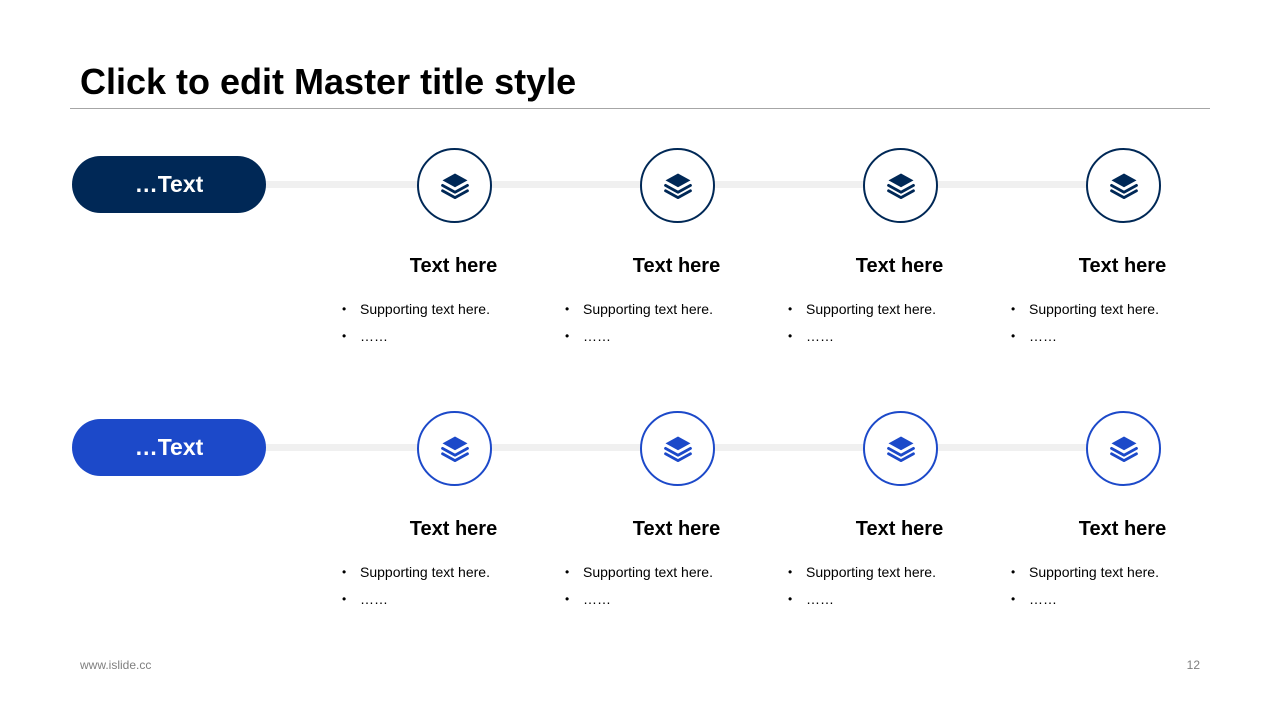 The height and width of the screenshot is (720, 1280). Describe the element at coordinates (1193, 665) in the screenshot. I see `page-number: 12` at that location.